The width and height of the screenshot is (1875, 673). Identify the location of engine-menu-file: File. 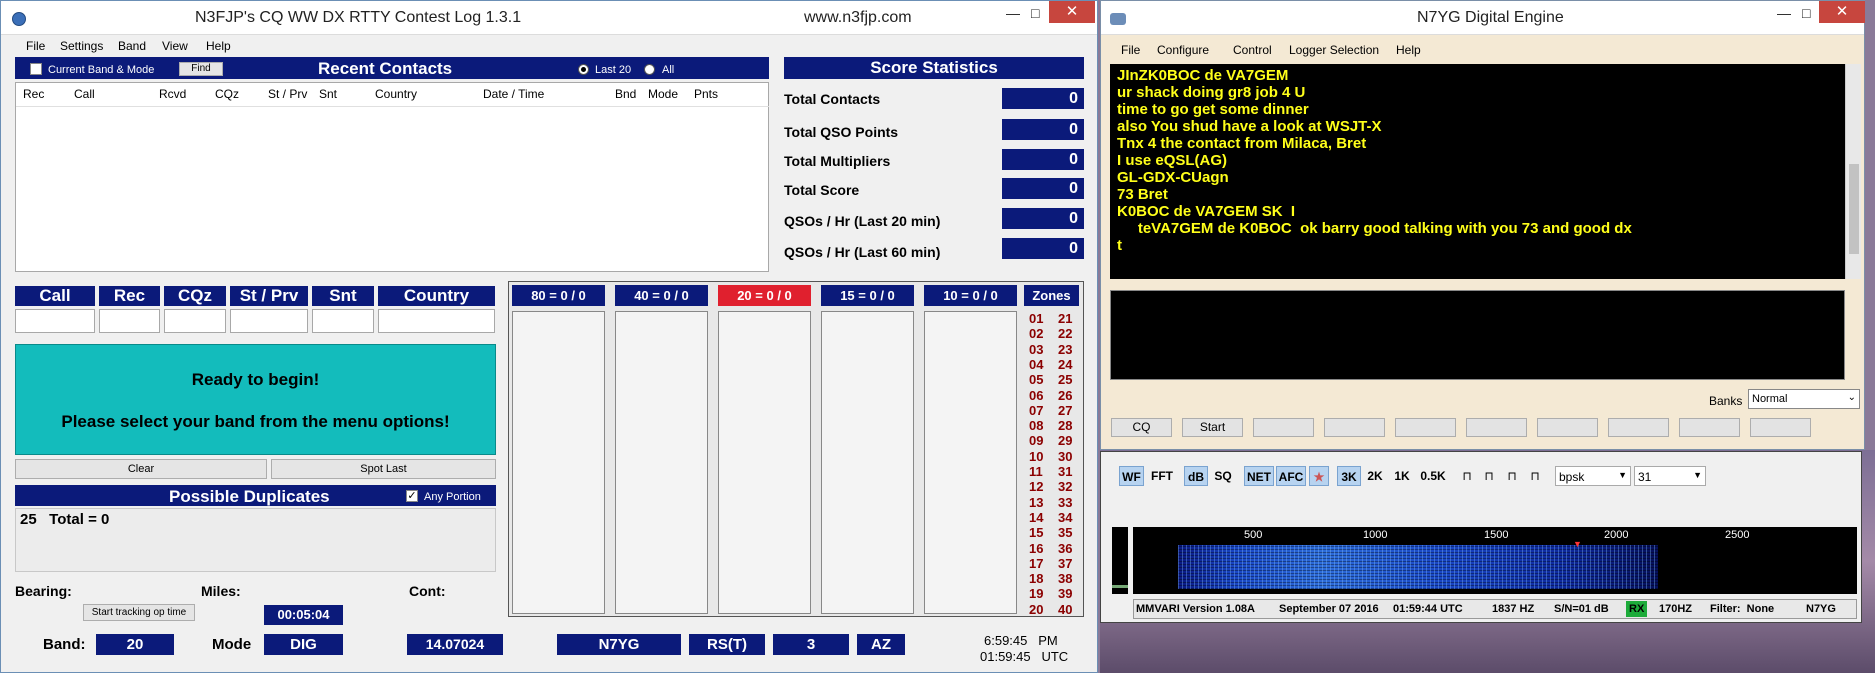
(1130, 50).